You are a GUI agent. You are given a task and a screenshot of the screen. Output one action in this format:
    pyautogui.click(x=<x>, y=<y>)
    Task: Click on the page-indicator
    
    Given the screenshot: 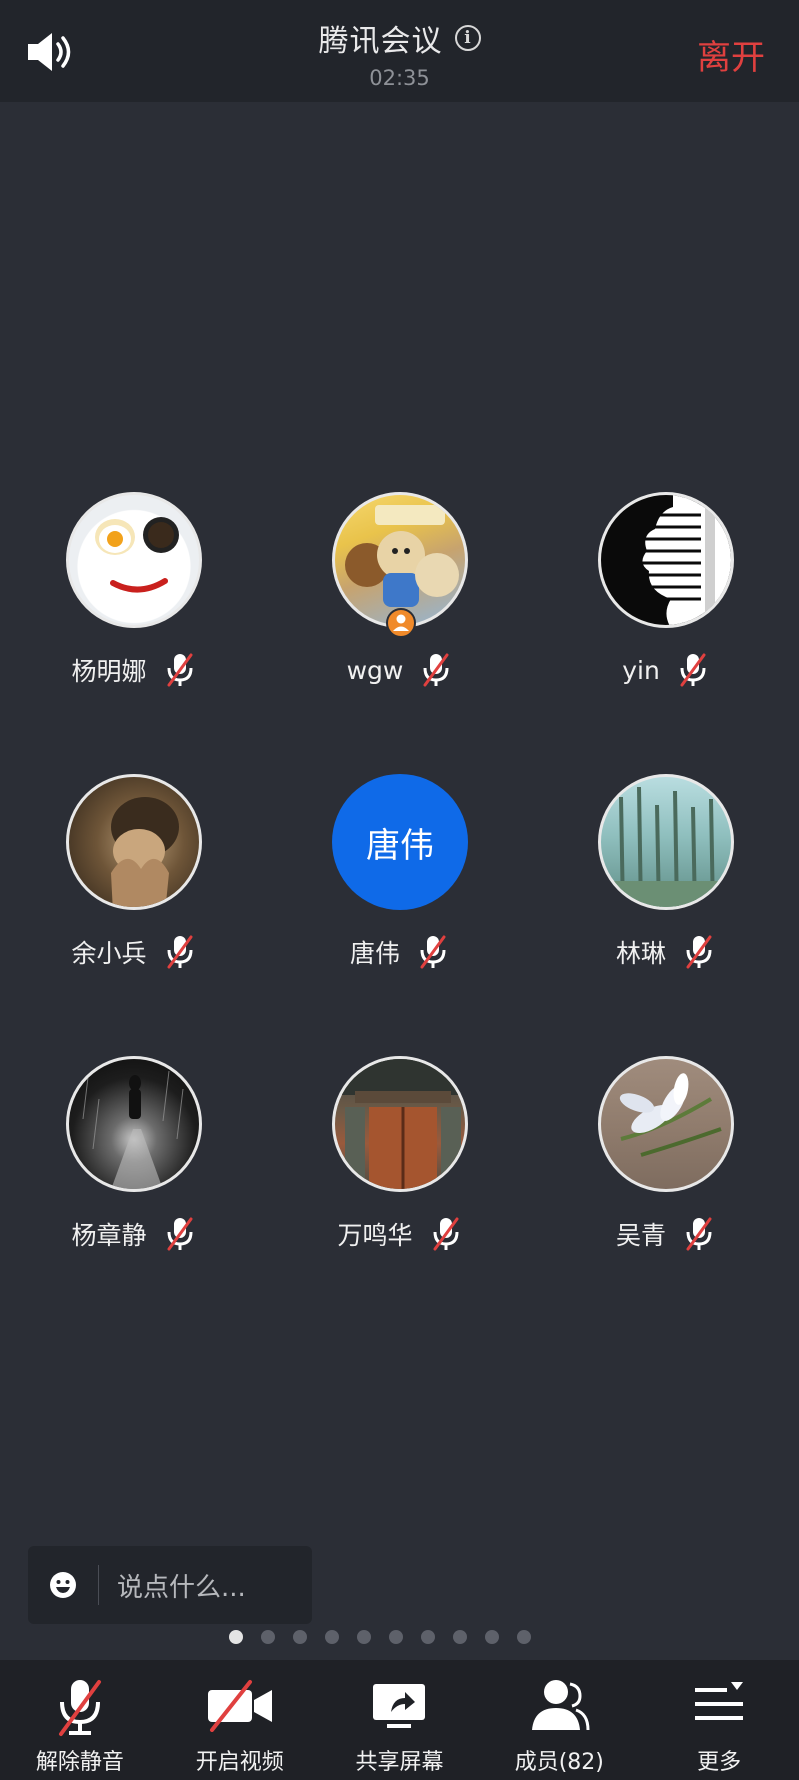 What is the action you would take?
    pyautogui.click(x=399, y=1637)
    